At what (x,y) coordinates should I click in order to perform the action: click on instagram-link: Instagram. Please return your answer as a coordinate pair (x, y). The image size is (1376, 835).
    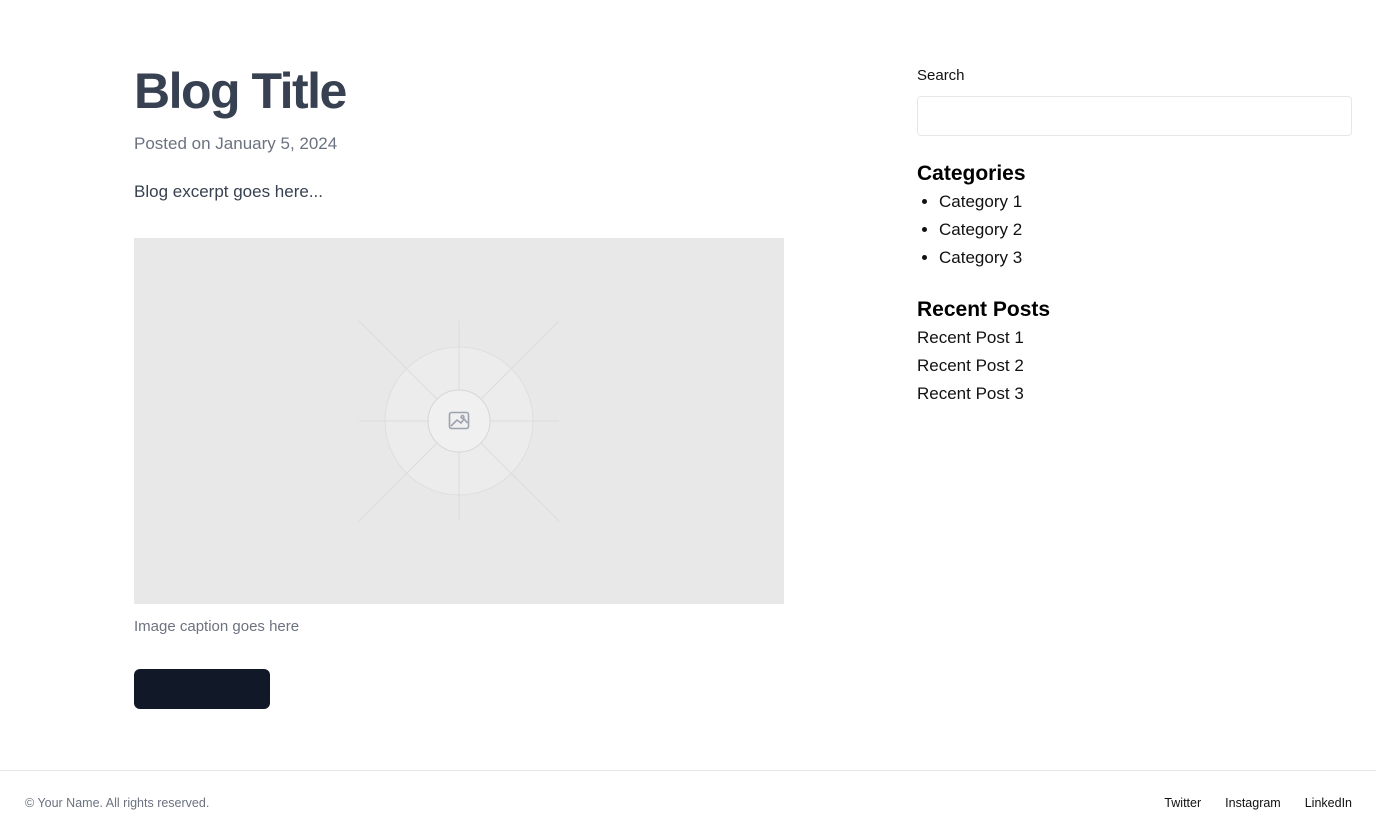
    Looking at the image, I should click on (1253, 803).